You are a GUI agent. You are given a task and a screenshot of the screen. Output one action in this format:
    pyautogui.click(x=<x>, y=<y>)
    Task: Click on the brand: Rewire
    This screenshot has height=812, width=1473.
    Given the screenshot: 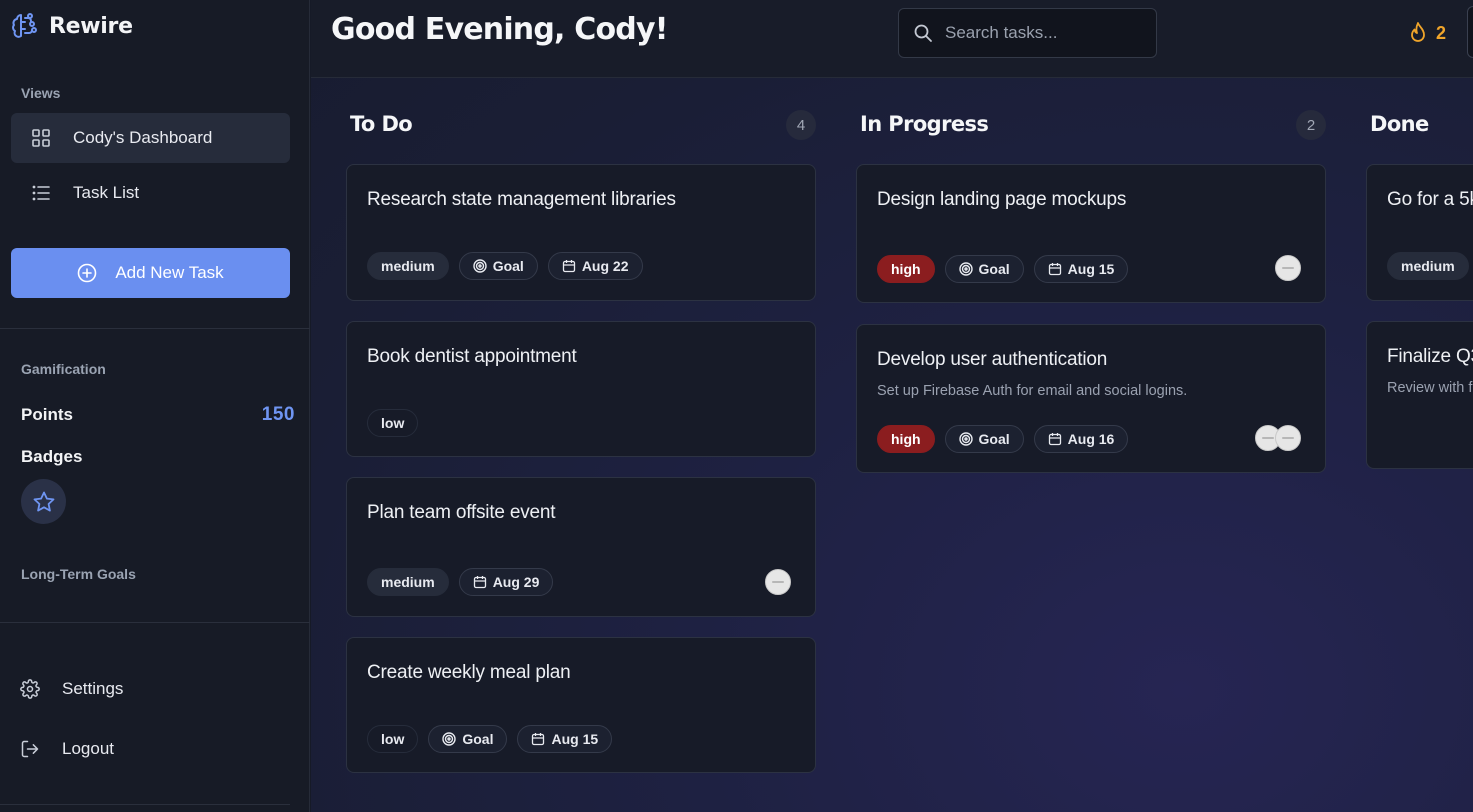 What is the action you would take?
    pyautogui.click(x=72, y=26)
    